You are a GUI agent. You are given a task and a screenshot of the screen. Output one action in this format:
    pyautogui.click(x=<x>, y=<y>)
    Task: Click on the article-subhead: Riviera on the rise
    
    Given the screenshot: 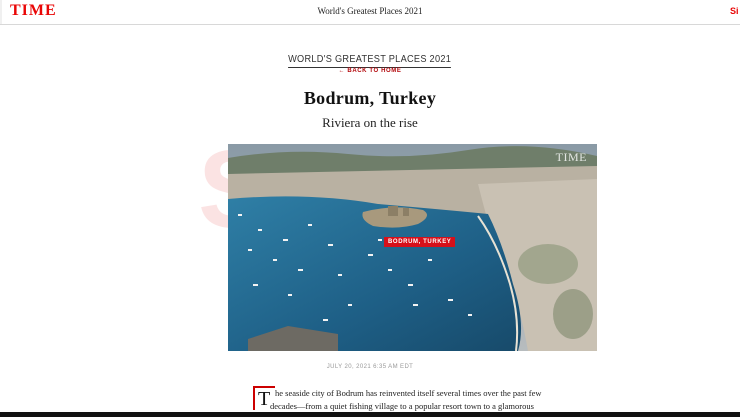 What is the action you would take?
    pyautogui.click(x=370, y=122)
    